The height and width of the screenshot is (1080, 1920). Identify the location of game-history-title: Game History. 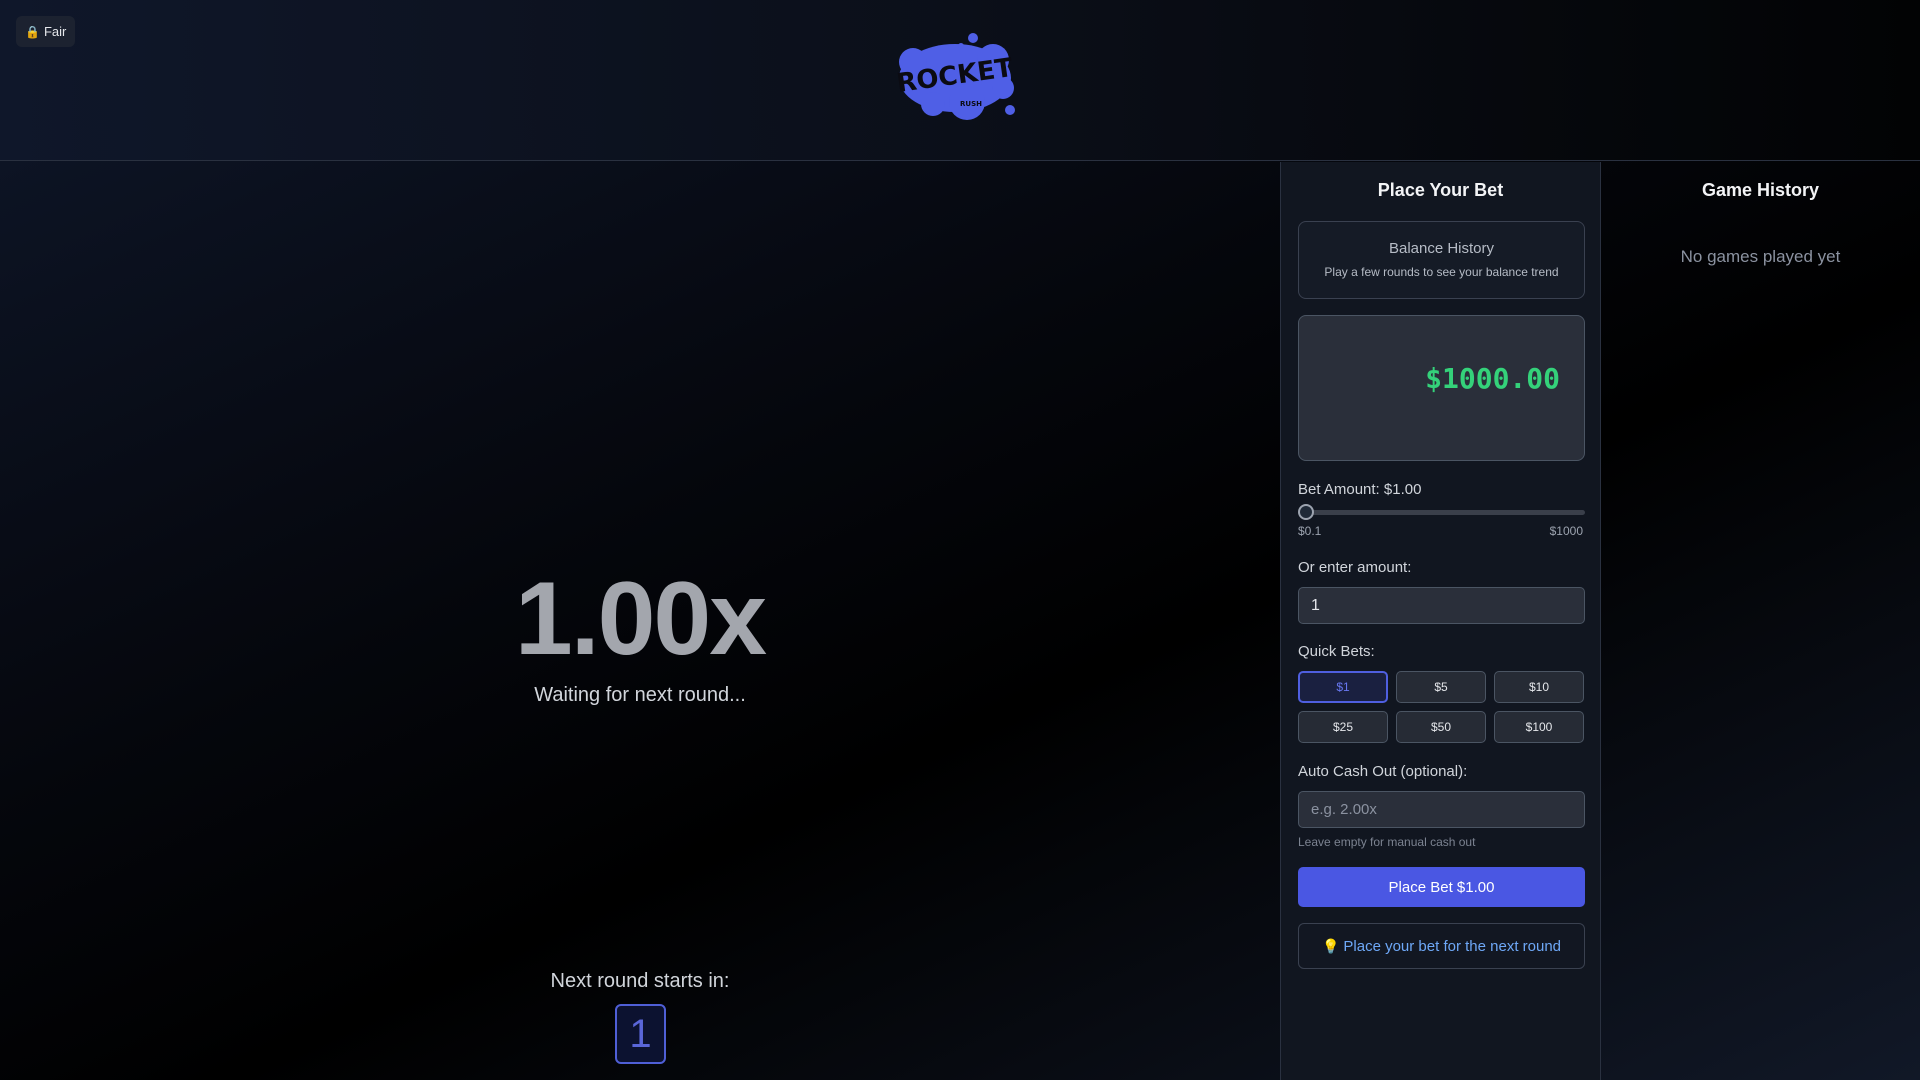
(1760, 190).